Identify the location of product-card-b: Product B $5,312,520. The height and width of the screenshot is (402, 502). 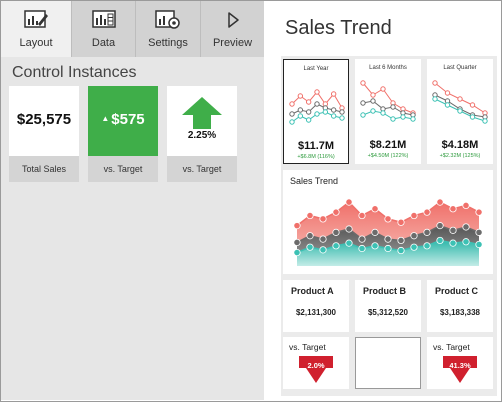
(388, 306).